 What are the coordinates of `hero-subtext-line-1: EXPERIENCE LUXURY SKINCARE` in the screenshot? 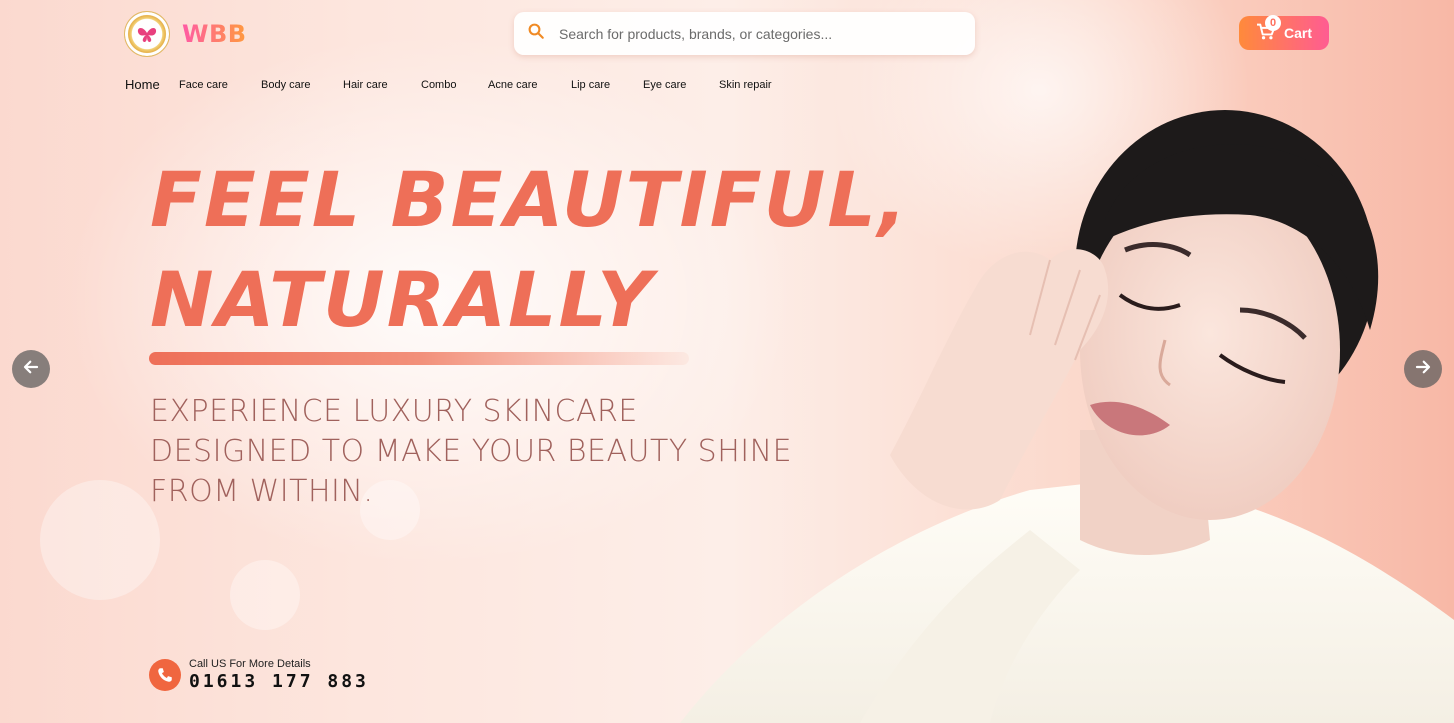 It's located at (394, 411).